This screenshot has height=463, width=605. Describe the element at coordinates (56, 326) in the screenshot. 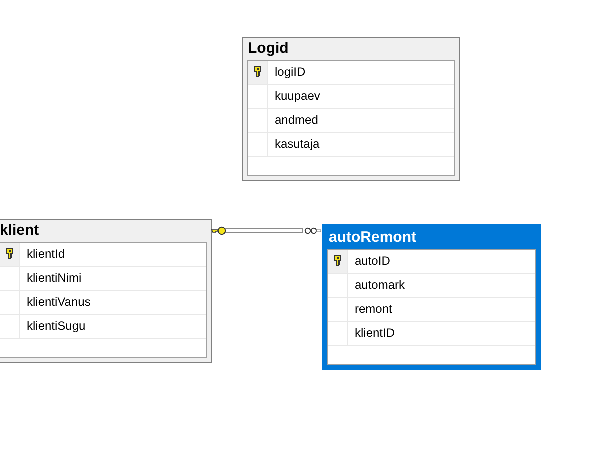

I see `column-name: klientiSugu` at that location.